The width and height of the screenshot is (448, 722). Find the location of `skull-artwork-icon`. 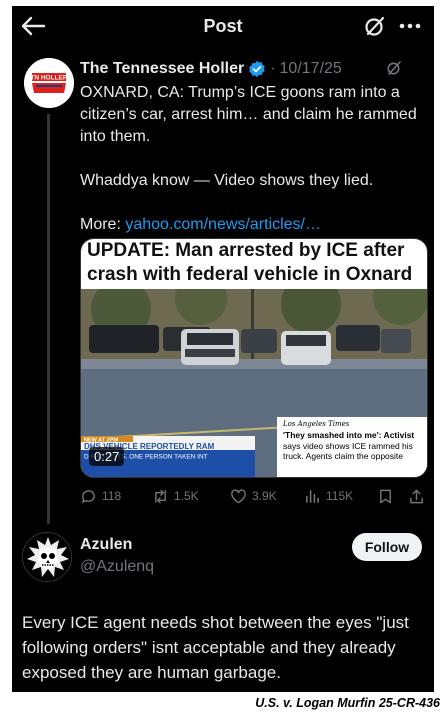

skull-artwork-icon is located at coordinates (47, 557).